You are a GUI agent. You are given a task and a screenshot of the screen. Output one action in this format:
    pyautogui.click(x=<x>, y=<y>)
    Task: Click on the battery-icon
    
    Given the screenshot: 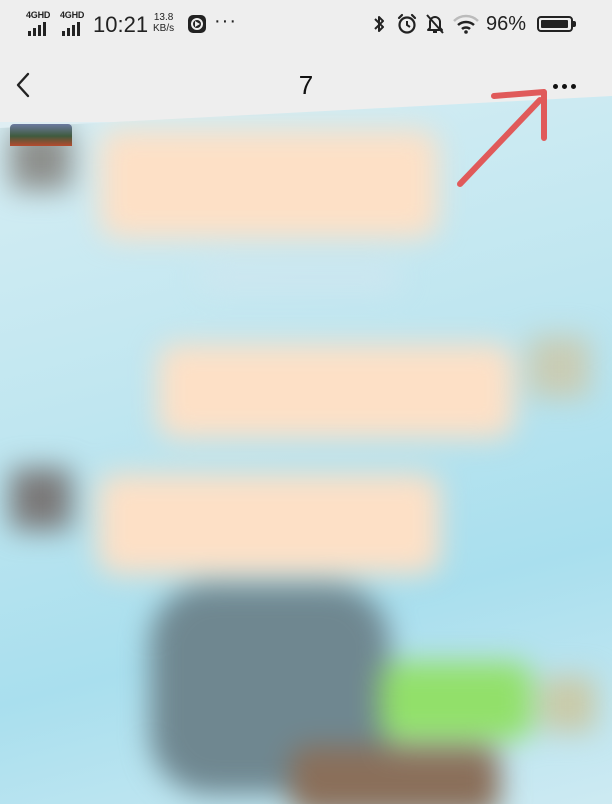 What is the action you would take?
    pyautogui.click(x=556, y=24)
    